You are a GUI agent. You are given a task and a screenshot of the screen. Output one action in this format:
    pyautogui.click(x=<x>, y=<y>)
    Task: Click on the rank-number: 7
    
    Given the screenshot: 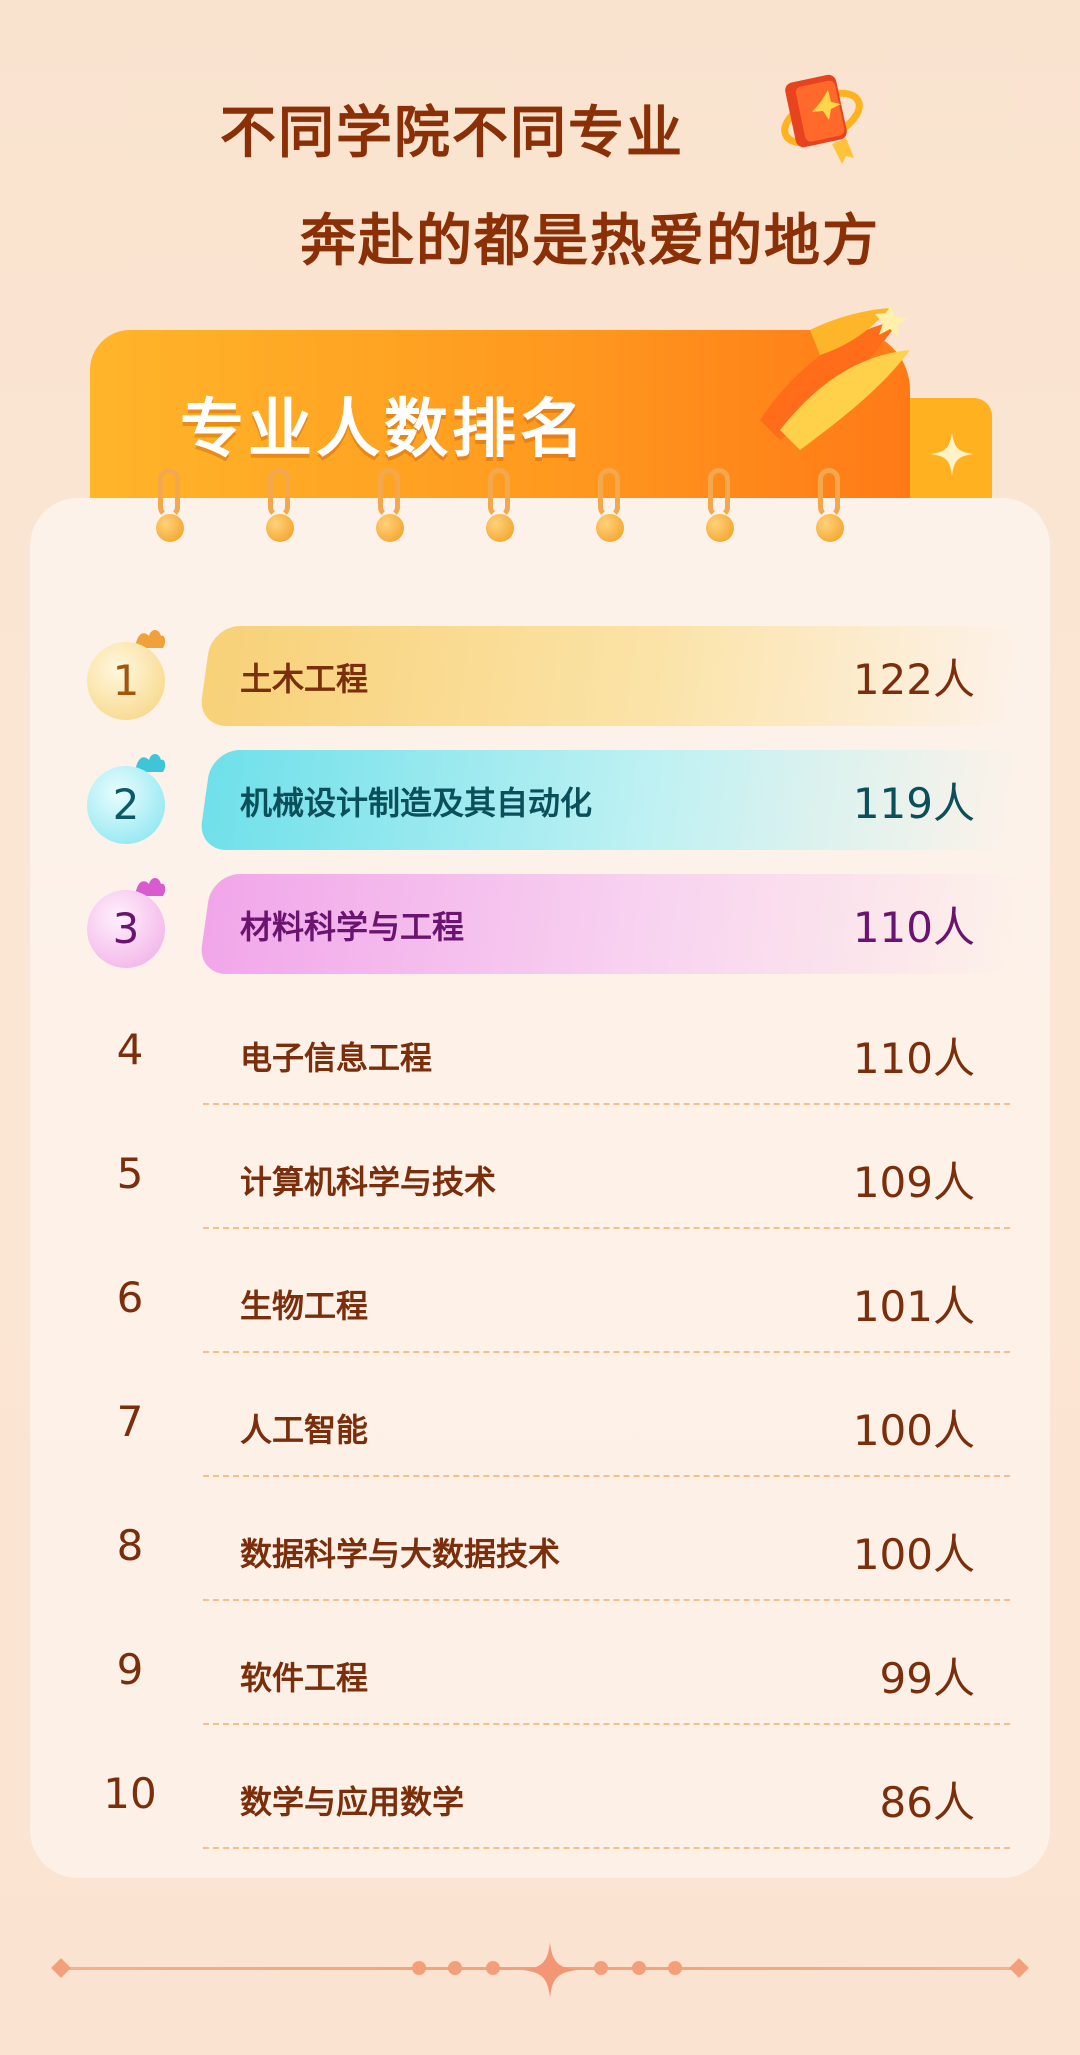 What is the action you would take?
    pyautogui.click(x=130, y=1421)
    